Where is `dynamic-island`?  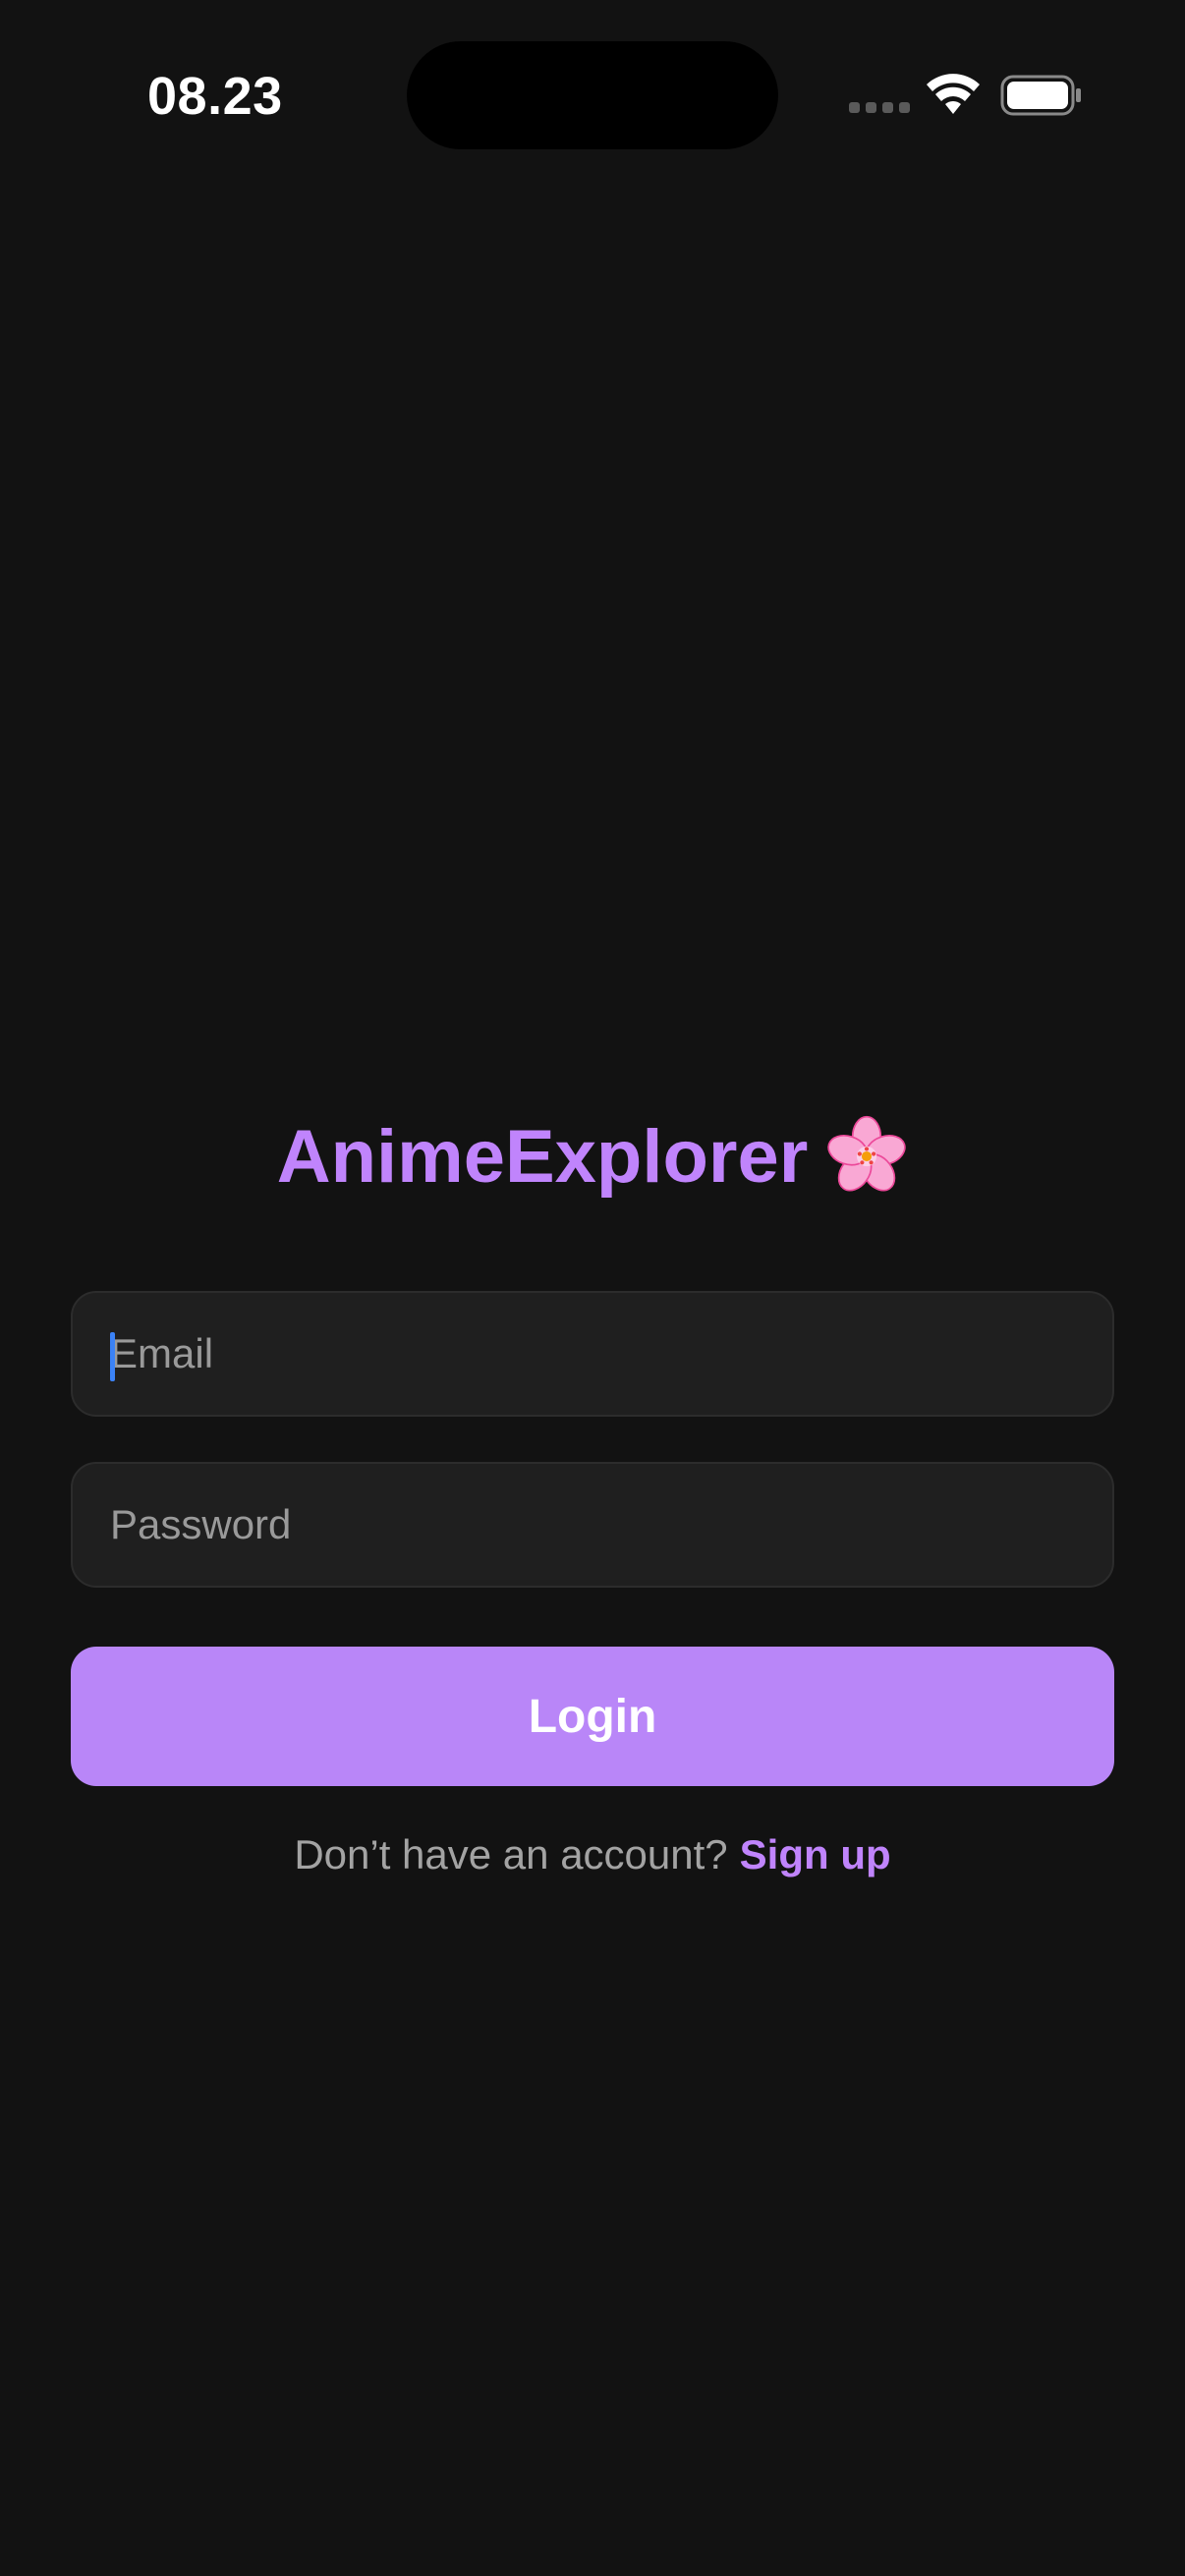 dynamic-island is located at coordinates (592, 95).